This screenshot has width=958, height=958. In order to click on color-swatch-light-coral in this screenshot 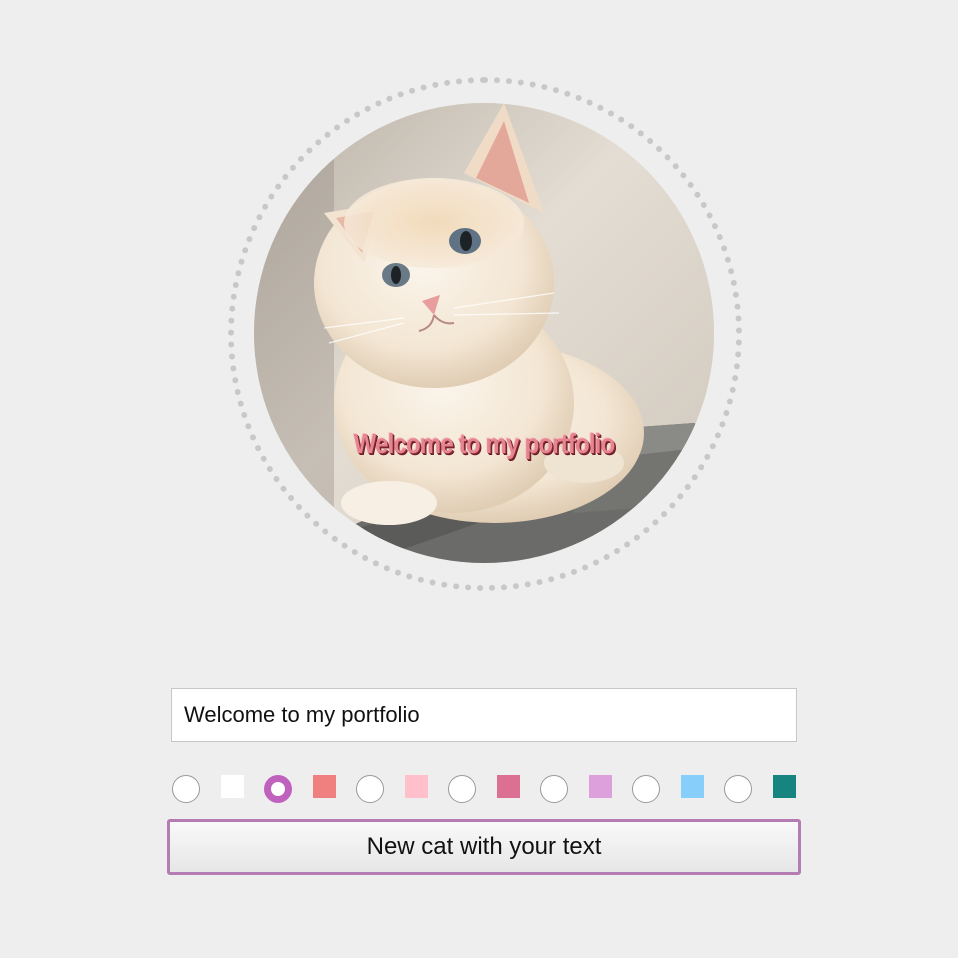, I will do `click(324, 786)`.